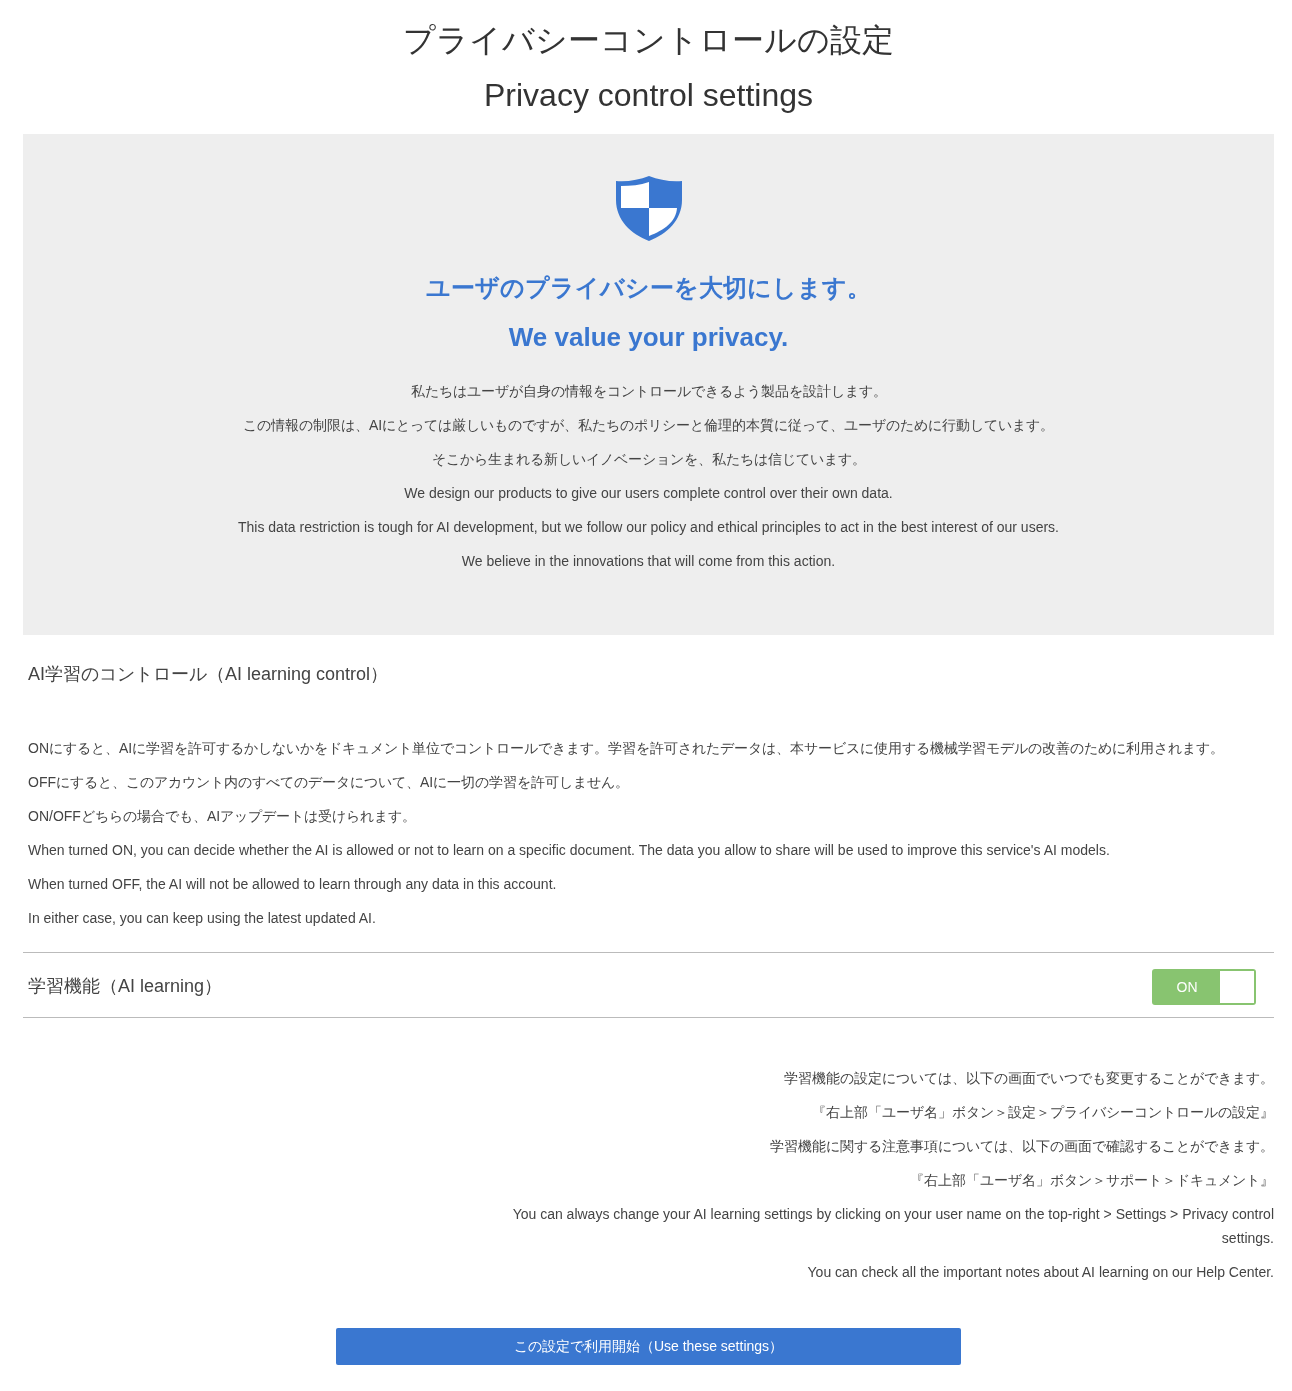 This screenshot has width=1292, height=1391. I want to click on privacy-heading: We value your privacy., so click(648, 337).